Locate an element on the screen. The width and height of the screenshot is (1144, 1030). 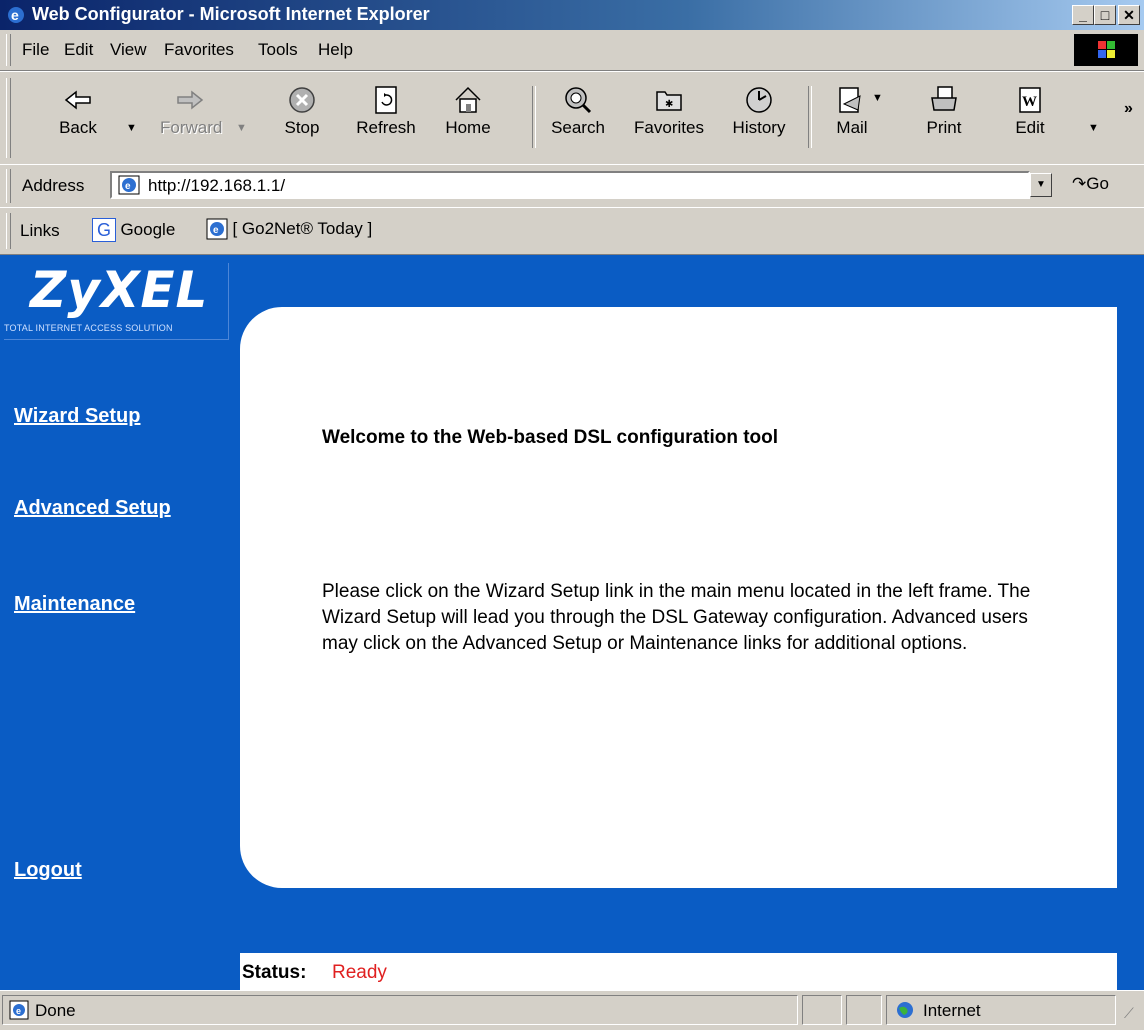
edit-label: Edit is located at coordinates (1030, 127).